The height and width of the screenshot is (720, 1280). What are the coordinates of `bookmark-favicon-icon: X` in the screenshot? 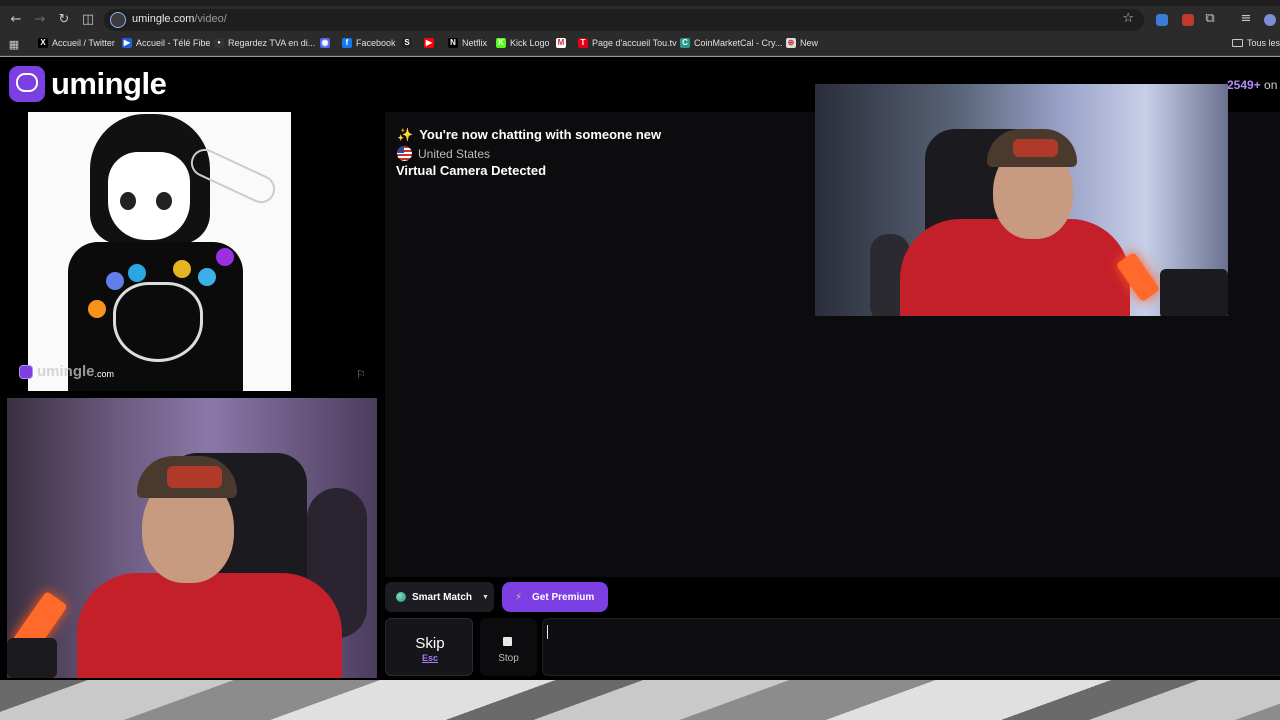 It's located at (43, 43).